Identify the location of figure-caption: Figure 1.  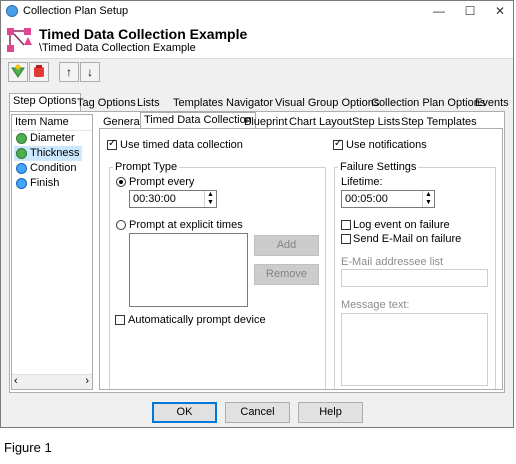
(28, 447).